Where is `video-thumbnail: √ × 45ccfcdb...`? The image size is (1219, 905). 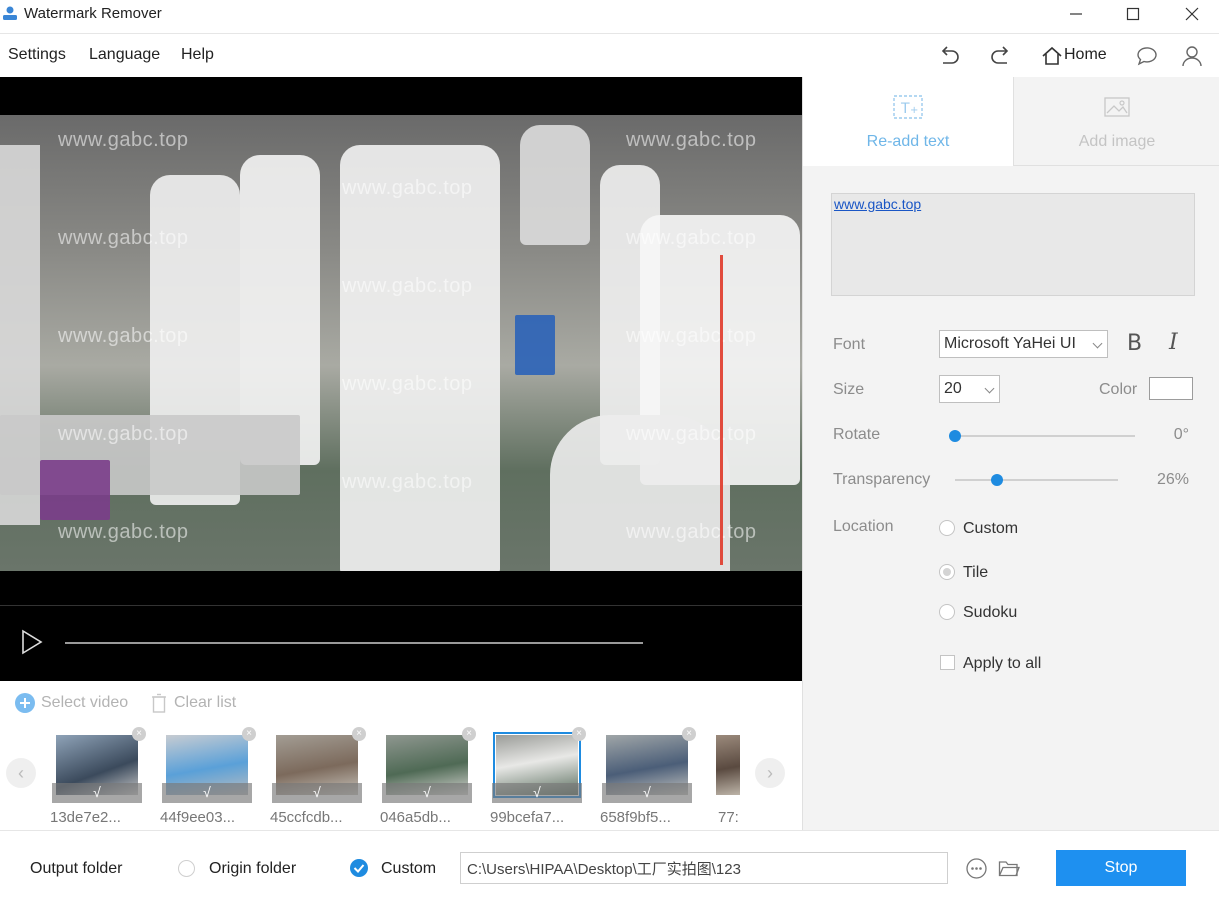 video-thumbnail: √ × 45ccfcdb... is located at coordinates (318, 780).